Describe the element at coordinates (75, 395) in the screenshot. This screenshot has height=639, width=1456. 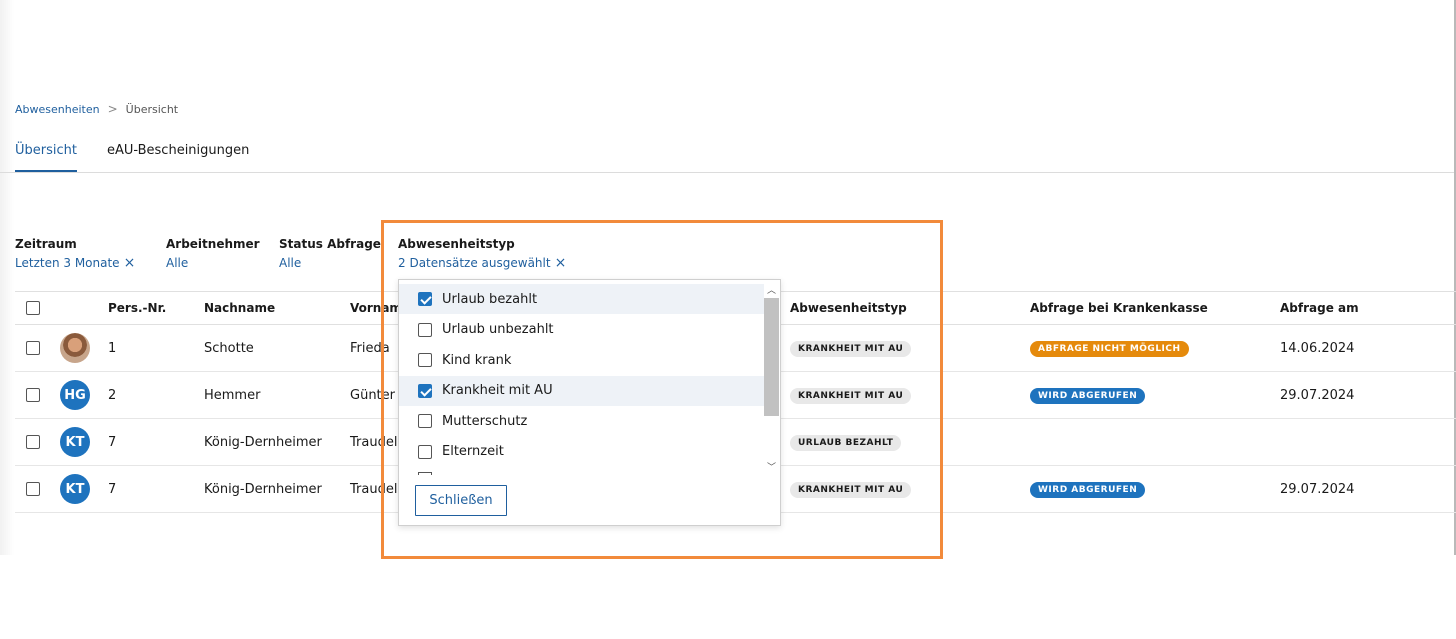
I see `avatar: HG` at that location.